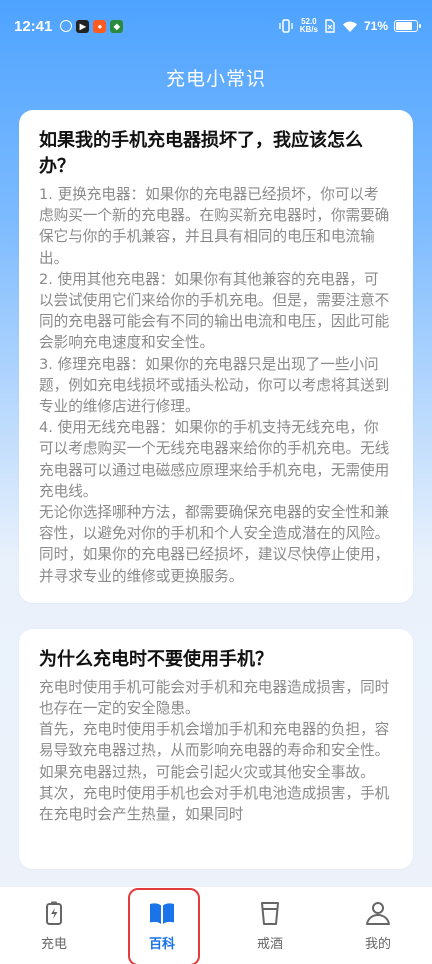  What do you see at coordinates (269, 944) in the screenshot?
I see `tab-quit-drinking-label: 戒酒` at bounding box center [269, 944].